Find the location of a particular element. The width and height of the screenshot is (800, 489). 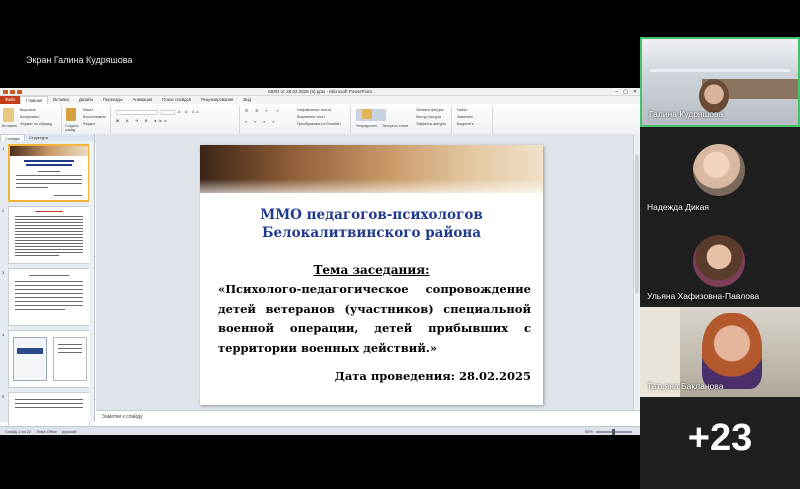

slide-thumbnail-row: 1 is located at coordinates (47, 175).